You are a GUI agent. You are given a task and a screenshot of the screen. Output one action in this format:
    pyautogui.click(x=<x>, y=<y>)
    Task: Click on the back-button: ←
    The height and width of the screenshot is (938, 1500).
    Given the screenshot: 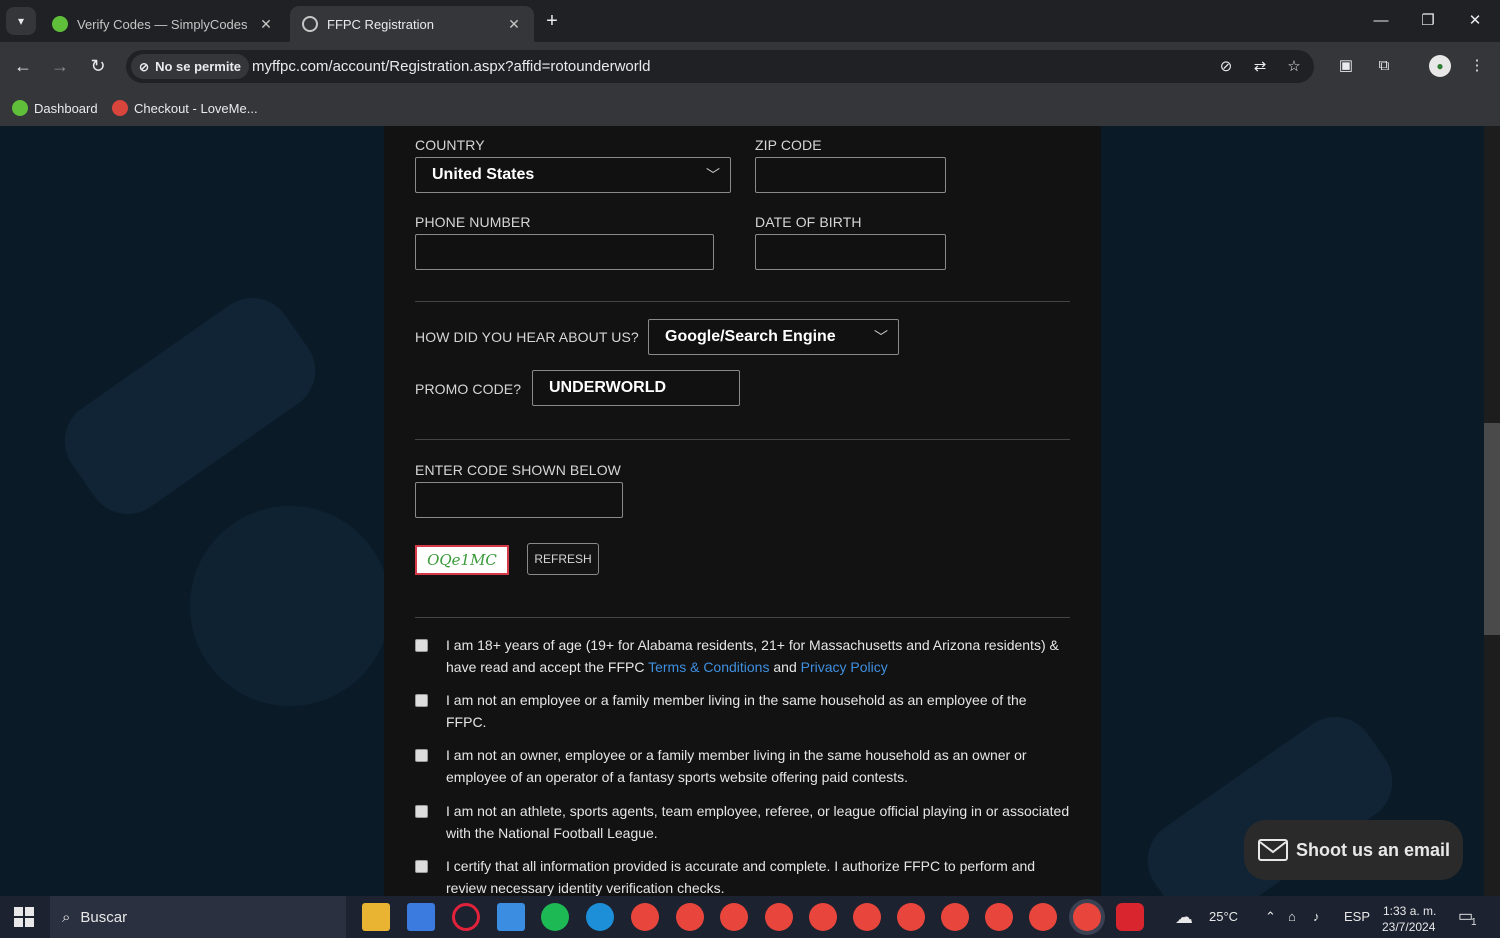 What is the action you would take?
    pyautogui.click(x=23, y=66)
    